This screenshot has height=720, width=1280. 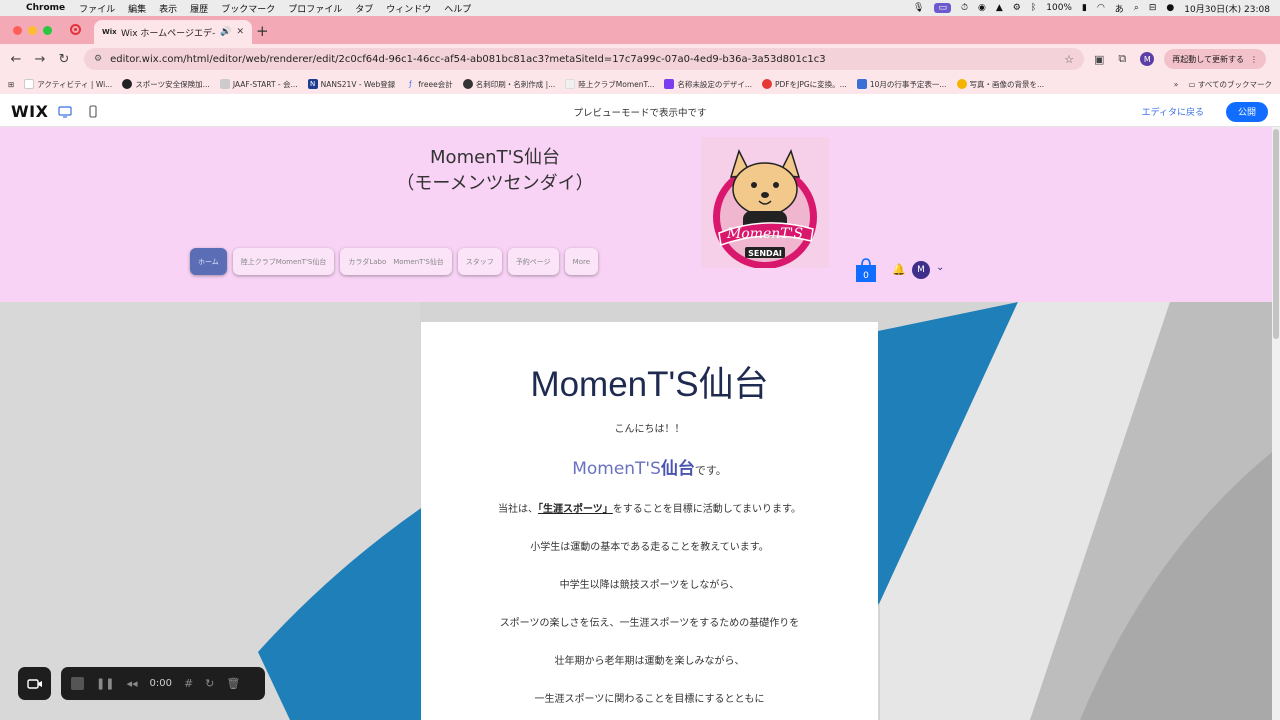 What do you see at coordinates (1017, 8) in the screenshot?
I see `settings-gear-icon: ⚙` at bounding box center [1017, 8].